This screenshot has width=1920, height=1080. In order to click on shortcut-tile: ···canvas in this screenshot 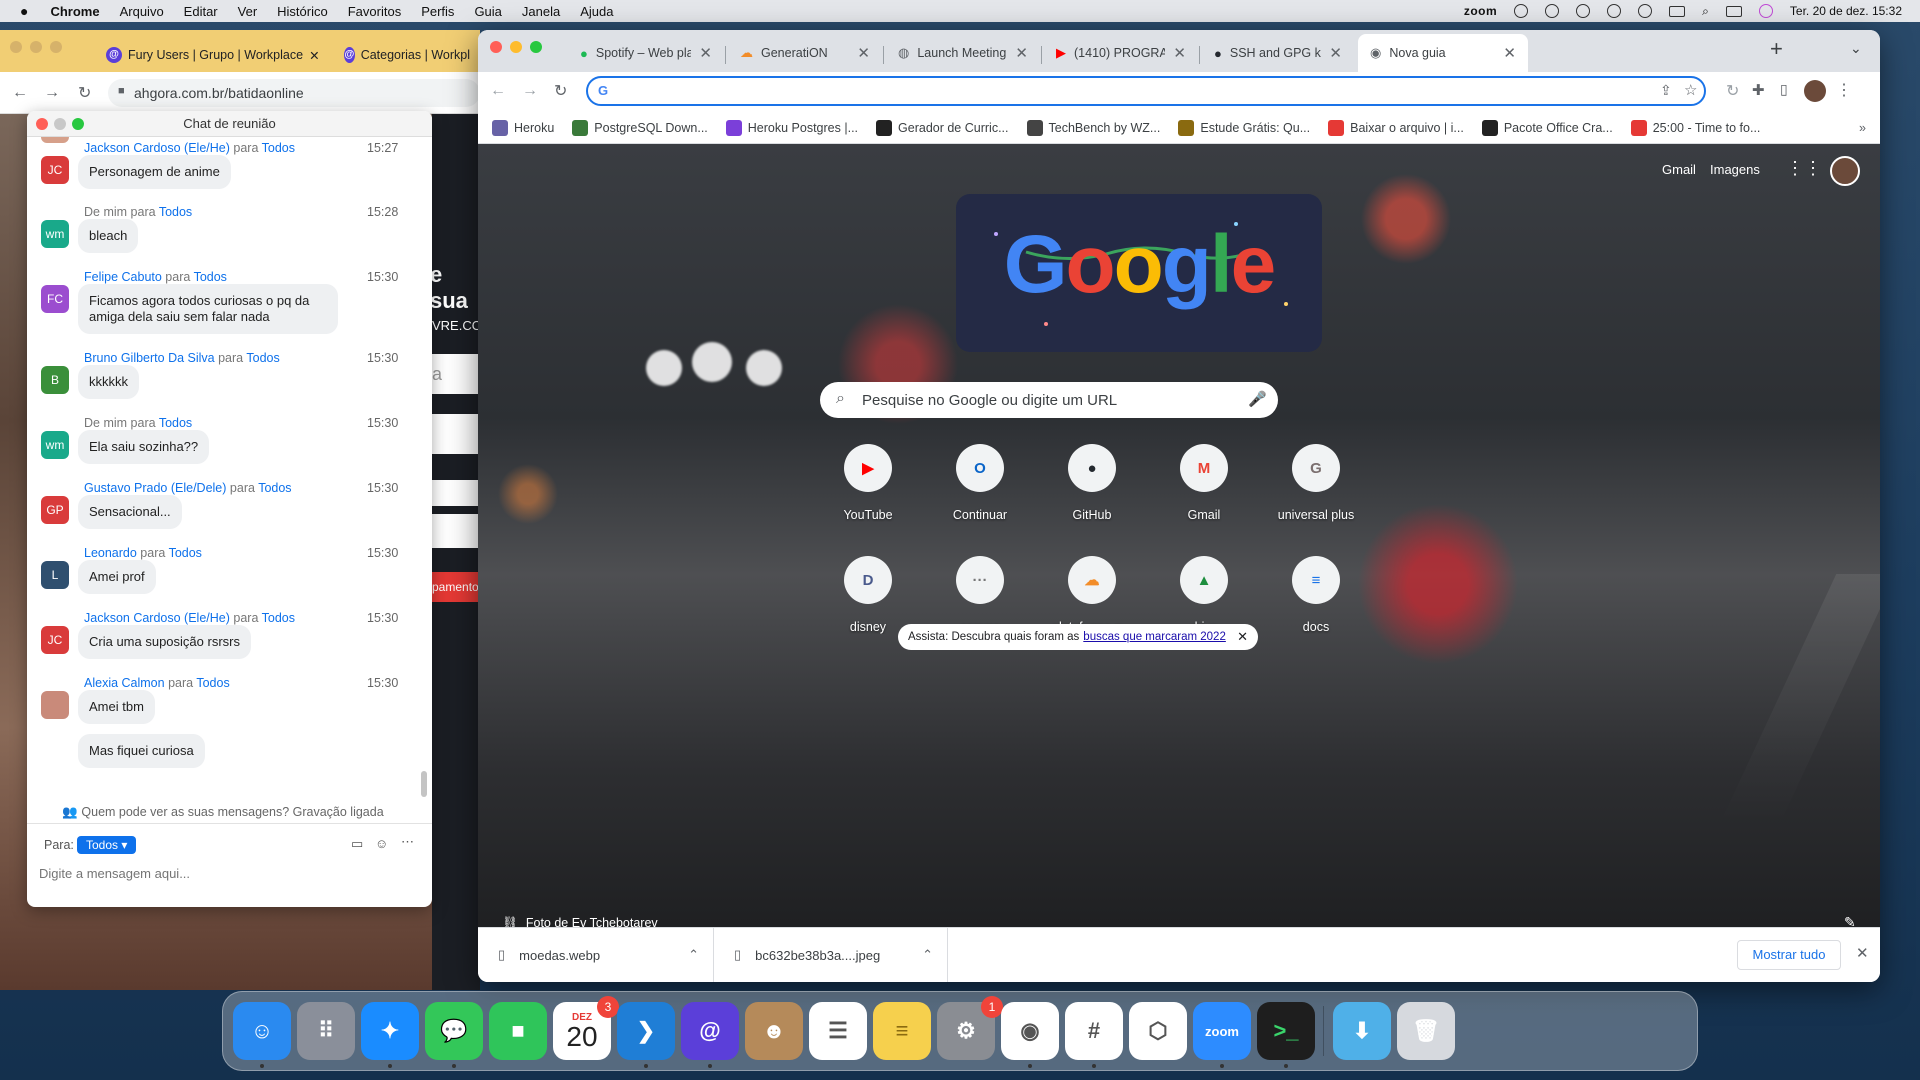, I will do `click(980, 595)`.